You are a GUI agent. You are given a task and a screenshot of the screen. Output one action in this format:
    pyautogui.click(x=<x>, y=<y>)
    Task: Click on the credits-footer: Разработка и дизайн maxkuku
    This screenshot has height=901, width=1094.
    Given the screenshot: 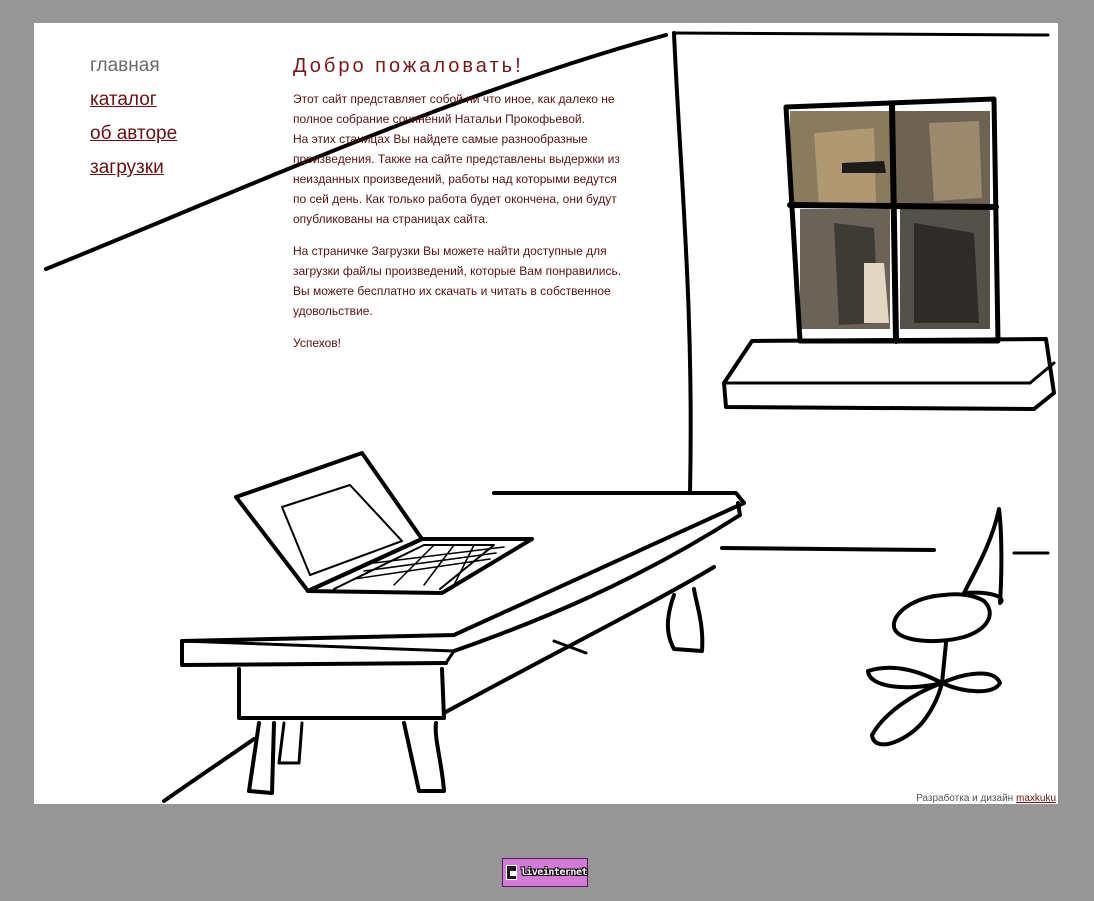 What is the action you would take?
    pyautogui.click(x=986, y=798)
    